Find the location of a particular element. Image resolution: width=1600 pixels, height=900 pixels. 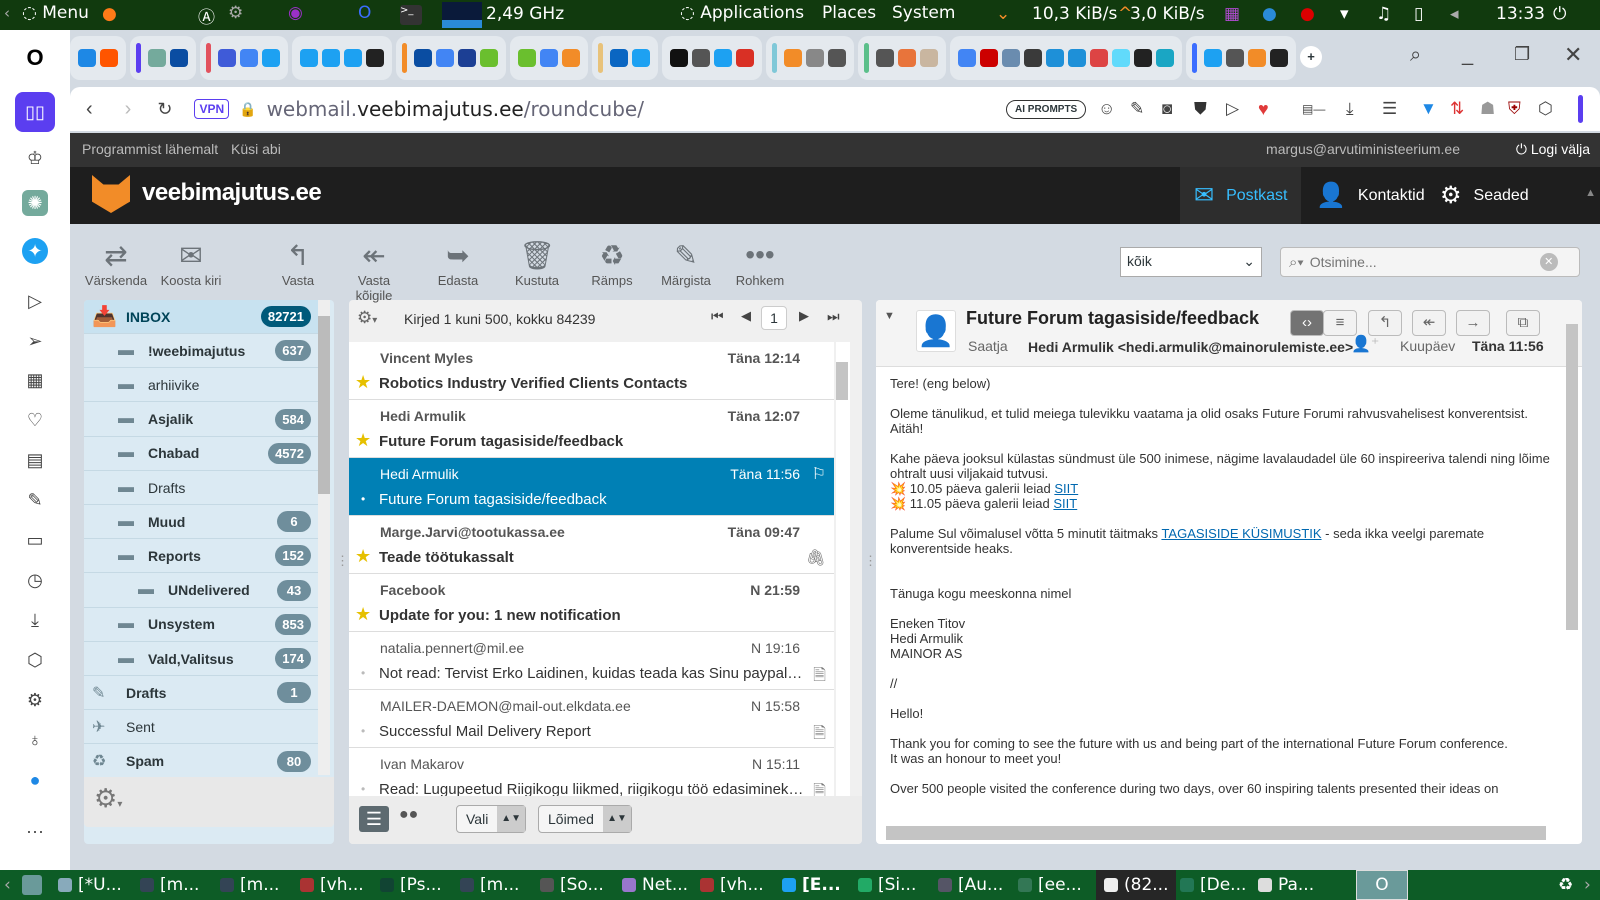

twitter-icon: ✦ is located at coordinates (35, 251).